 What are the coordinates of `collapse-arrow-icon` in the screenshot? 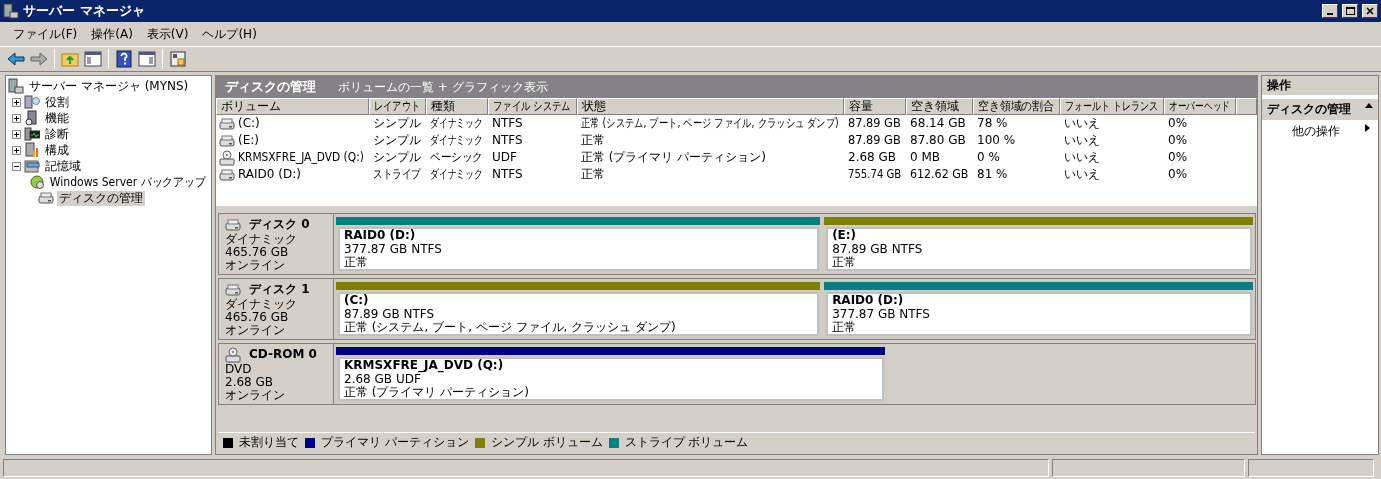 It's located at (1369, 105).